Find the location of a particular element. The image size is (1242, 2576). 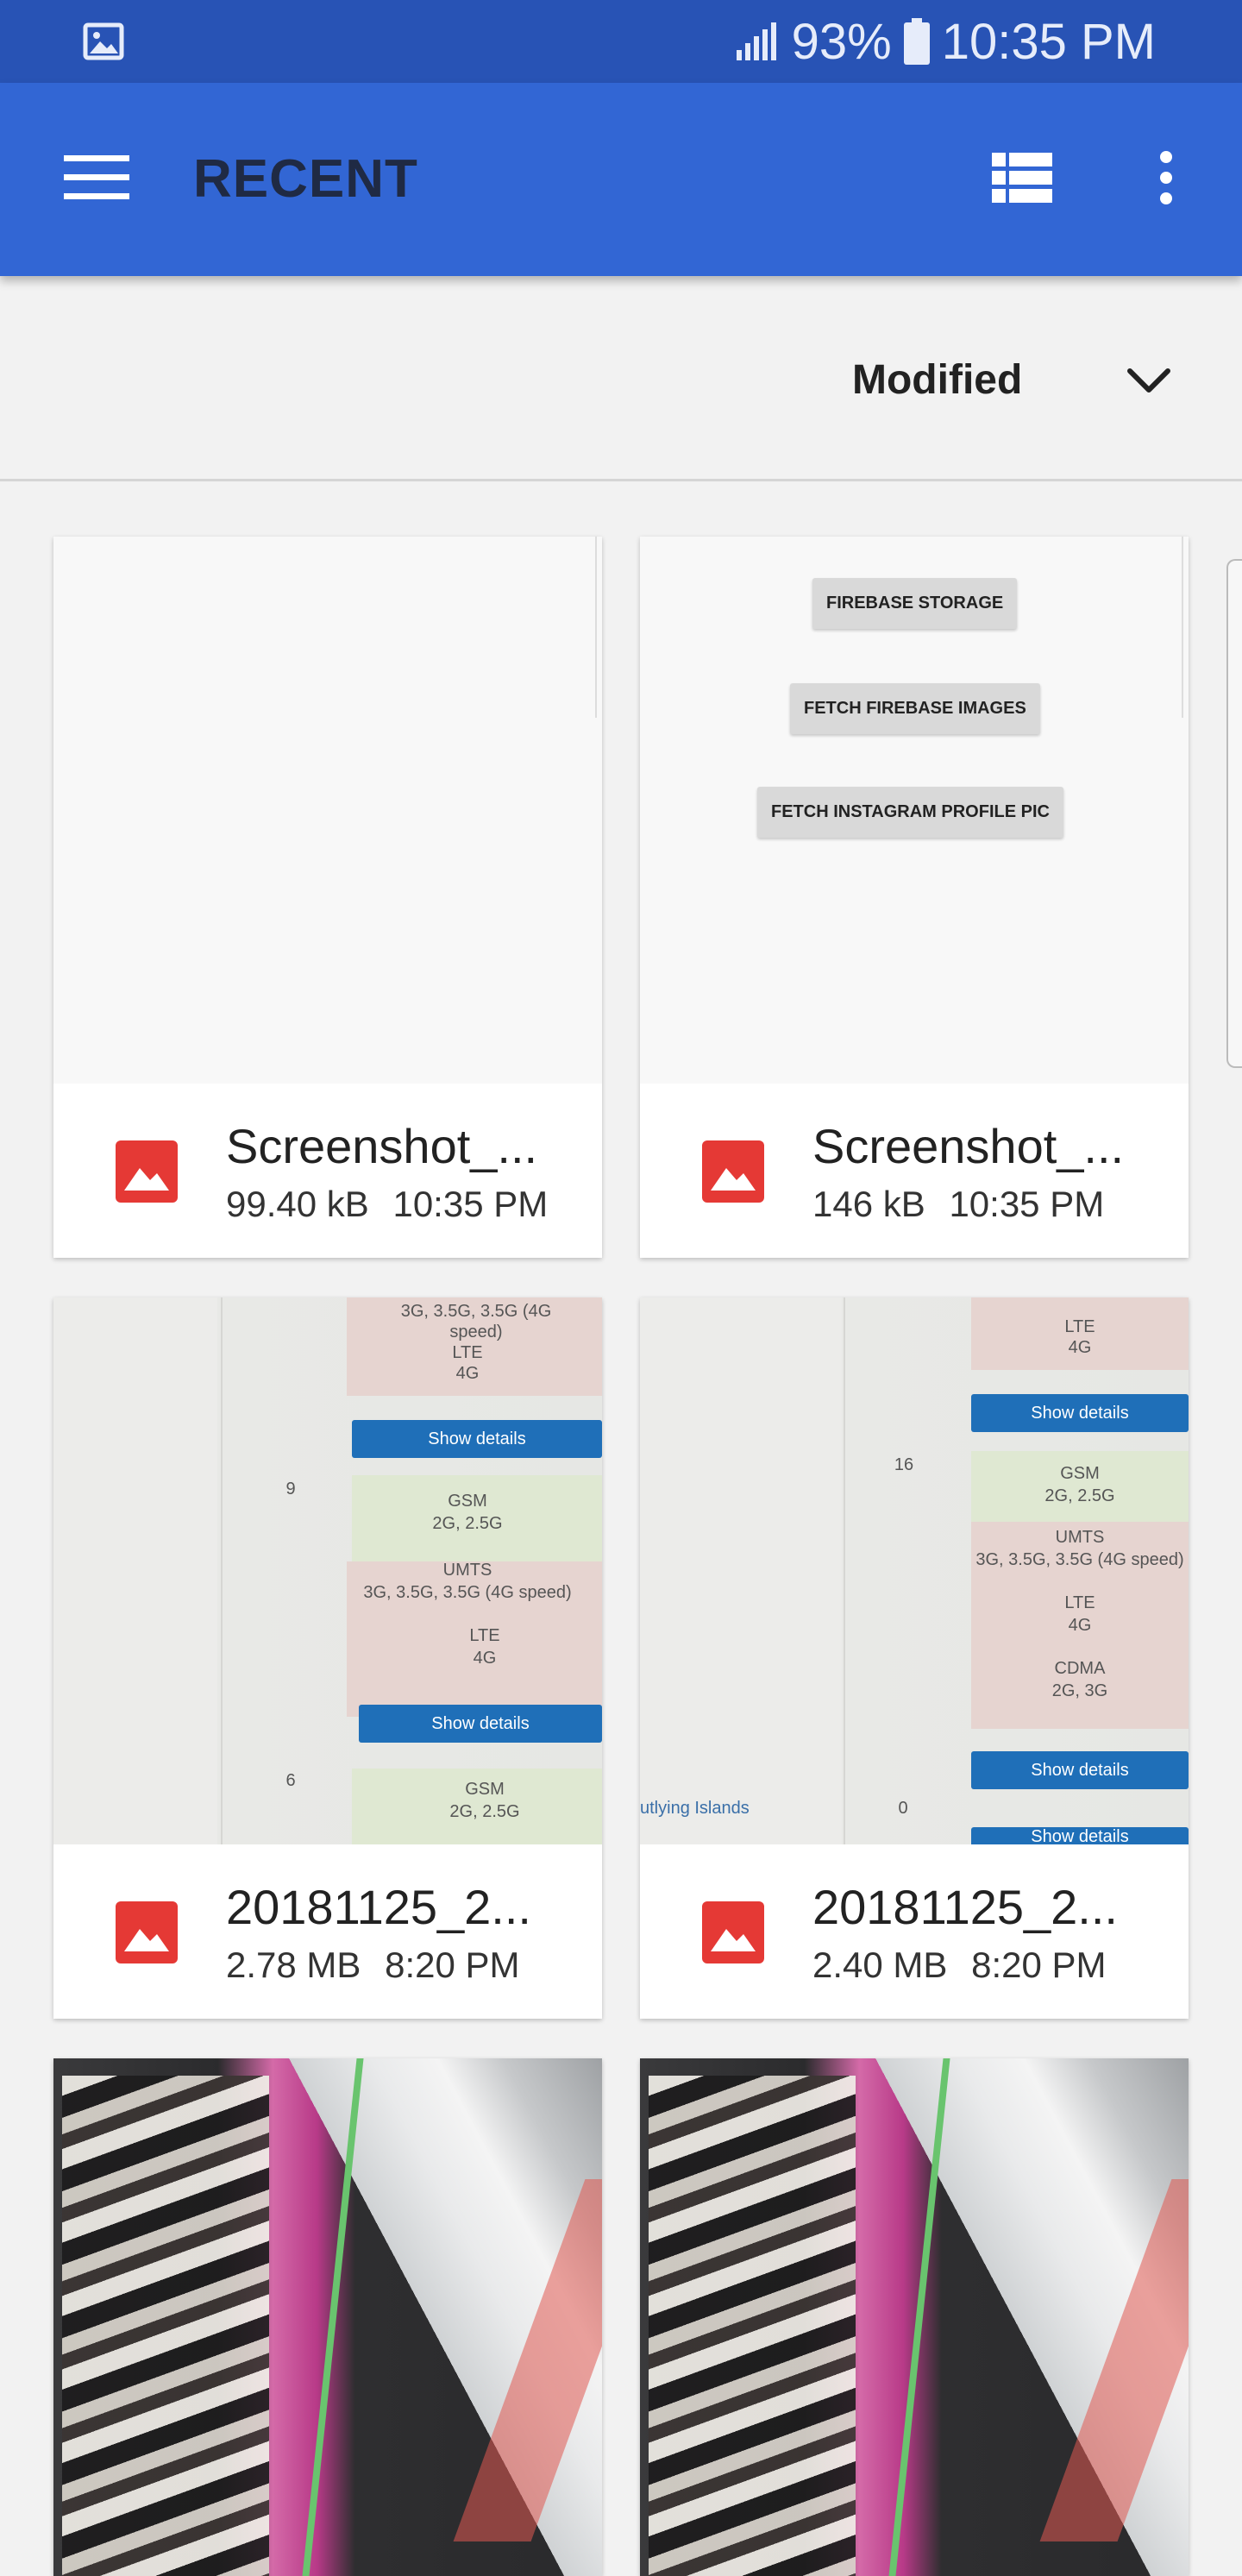

preview-button: FIREBASE STORAGE is located at coordinates (915, 603).